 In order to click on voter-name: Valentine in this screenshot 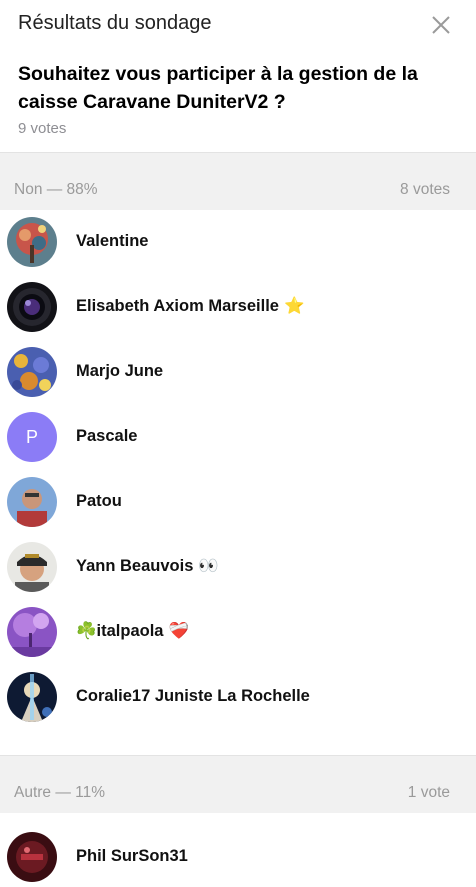, I will do `click(112, 241)`.